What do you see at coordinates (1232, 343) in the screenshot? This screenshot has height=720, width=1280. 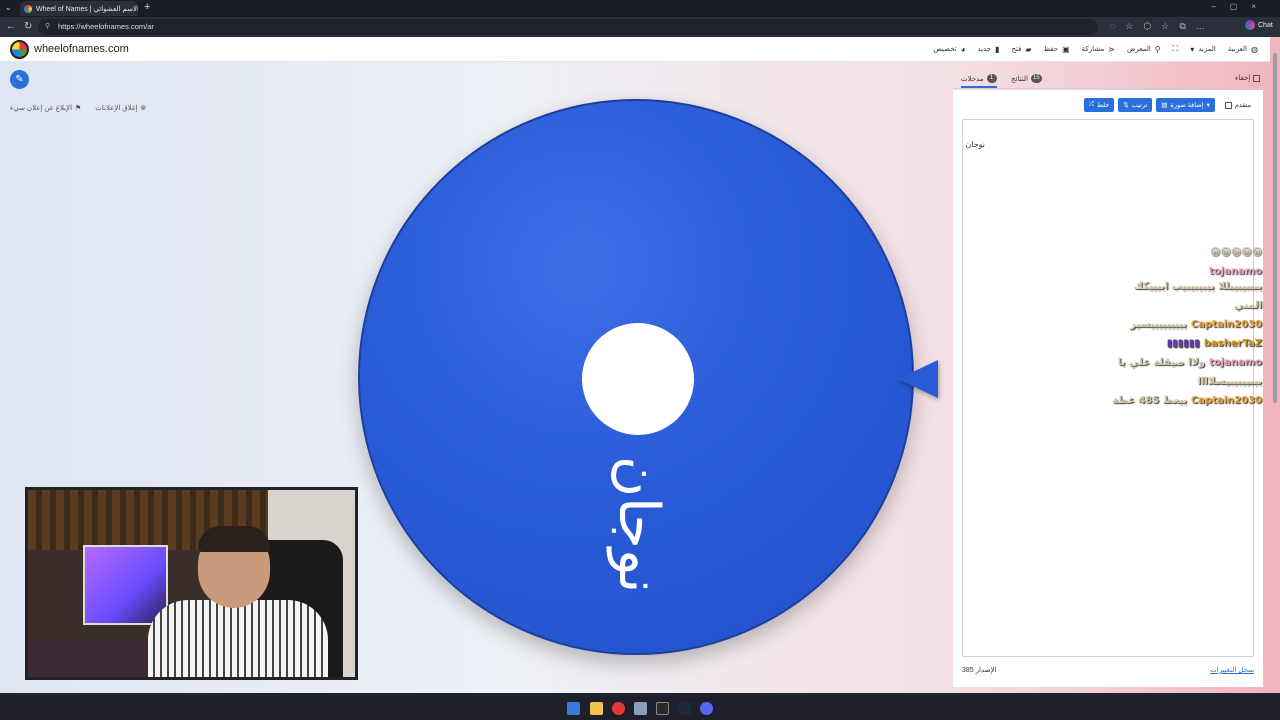 I see `chat-username: basherTaZ` at bounding box center [1232, 343].